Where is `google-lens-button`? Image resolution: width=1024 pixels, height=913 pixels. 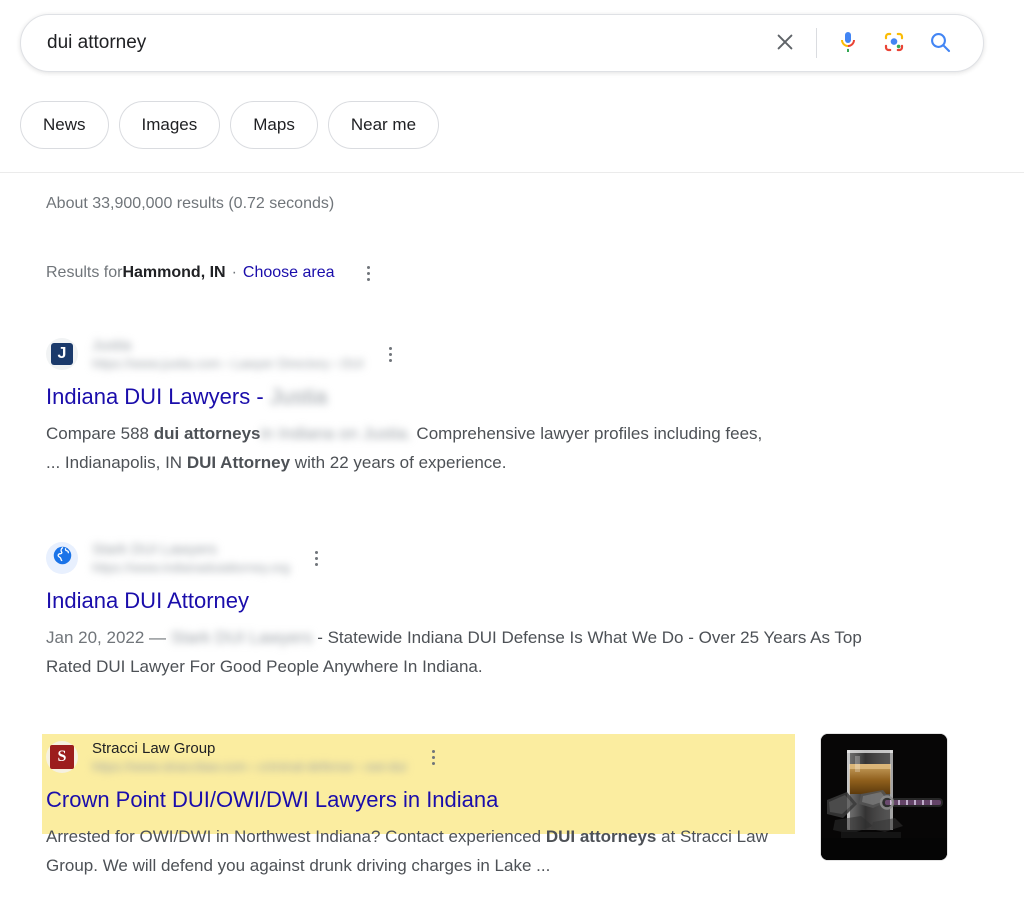 google-lens-button is located at coordinates (894, 43).